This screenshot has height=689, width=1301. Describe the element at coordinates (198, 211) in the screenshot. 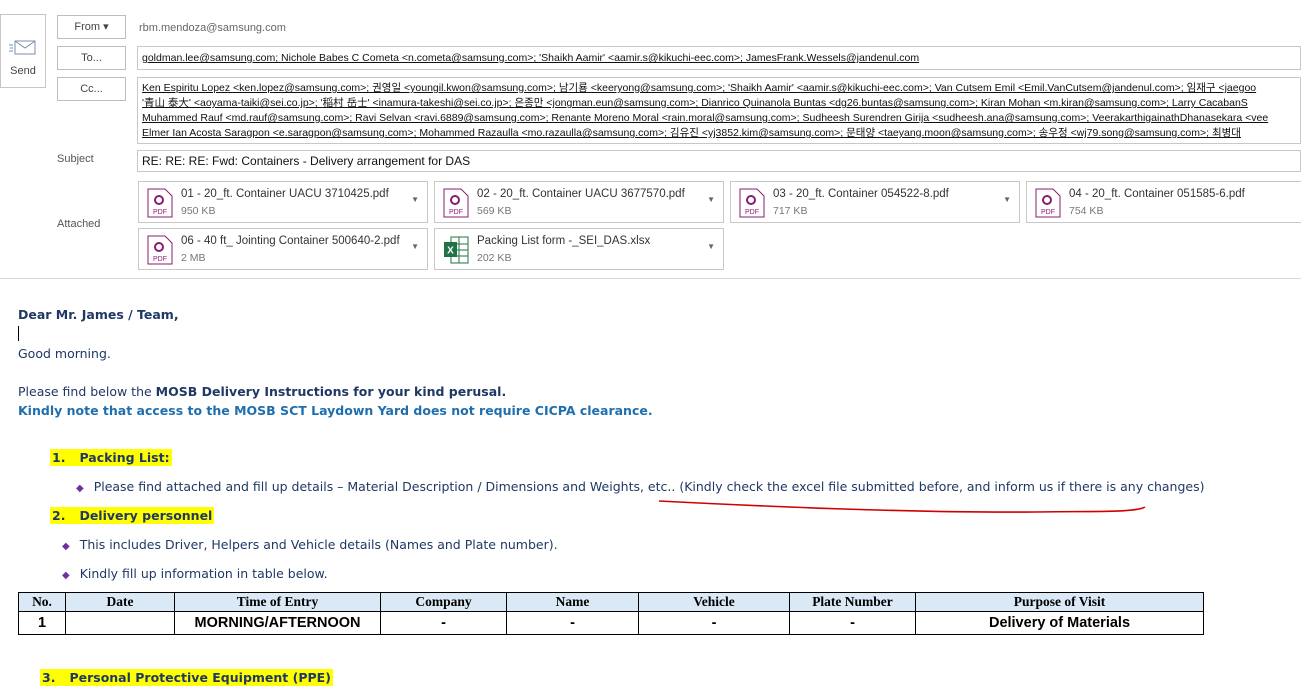

I see `attachment-size: 950 KB` at that location.